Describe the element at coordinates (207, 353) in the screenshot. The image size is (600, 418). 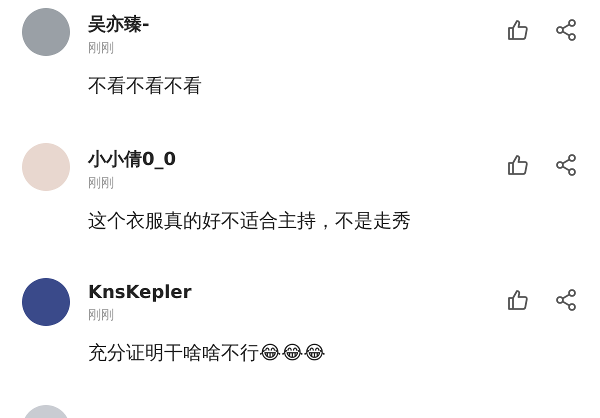
I see `comment-text: 充分证明干啥啥不行😂😂😂` at that location.